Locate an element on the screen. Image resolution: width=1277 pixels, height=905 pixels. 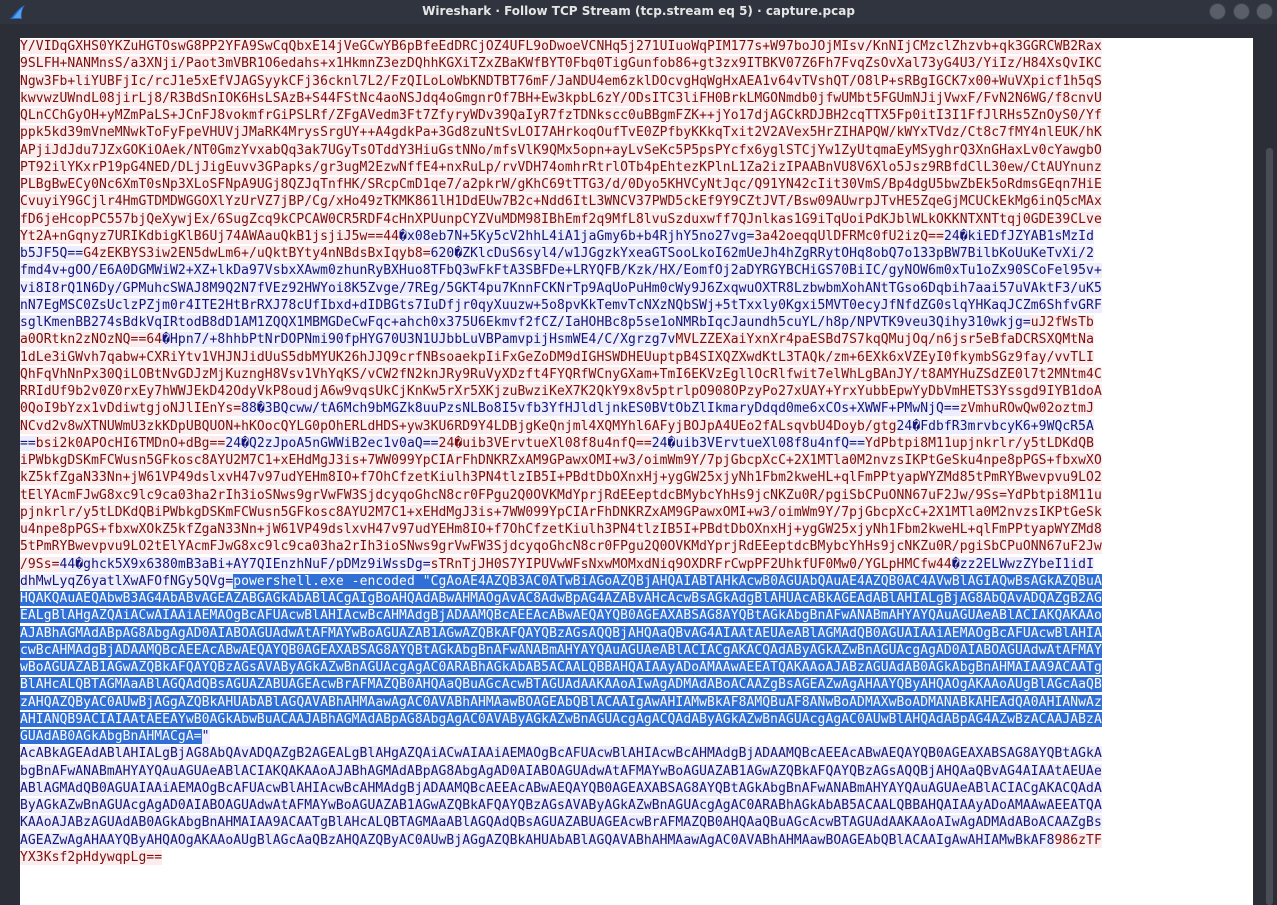
server-segment: " is located at coordinates (205, 736).